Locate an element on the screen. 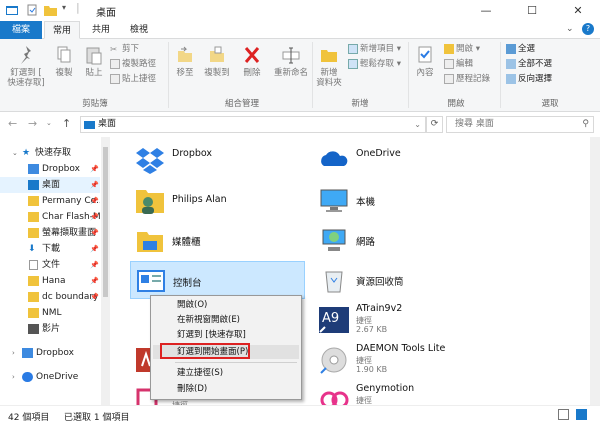  tab-share: 共用 is located at coordinates (101, 30).